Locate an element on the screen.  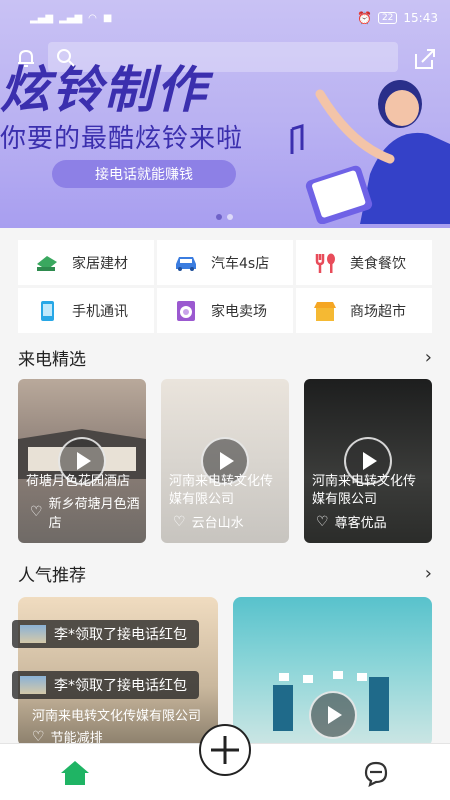
status-bar: ▂▄▆ ▂▄▆ ◠ ■ ⏰ 22 15:43 is located at coordinates (225, 18).